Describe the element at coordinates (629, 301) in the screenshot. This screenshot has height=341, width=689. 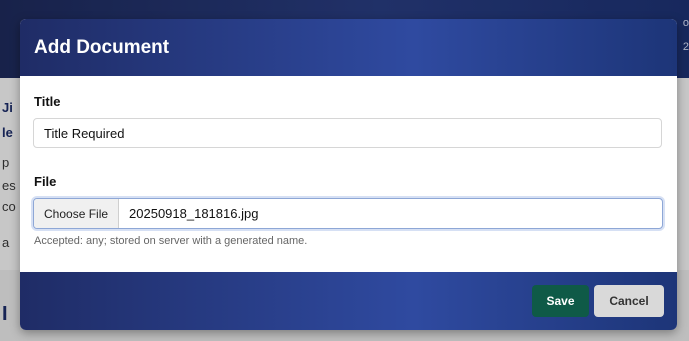
I see `cancel-button: Cancel` at that location.